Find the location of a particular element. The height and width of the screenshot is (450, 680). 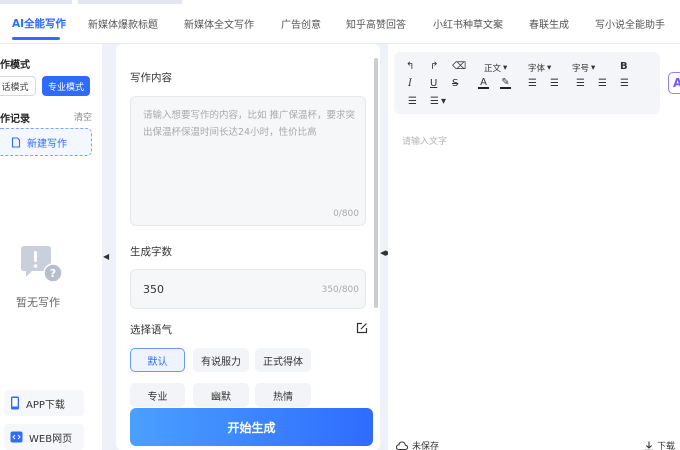

clear-records-link: 清空 is located at coordinates (83, 116).